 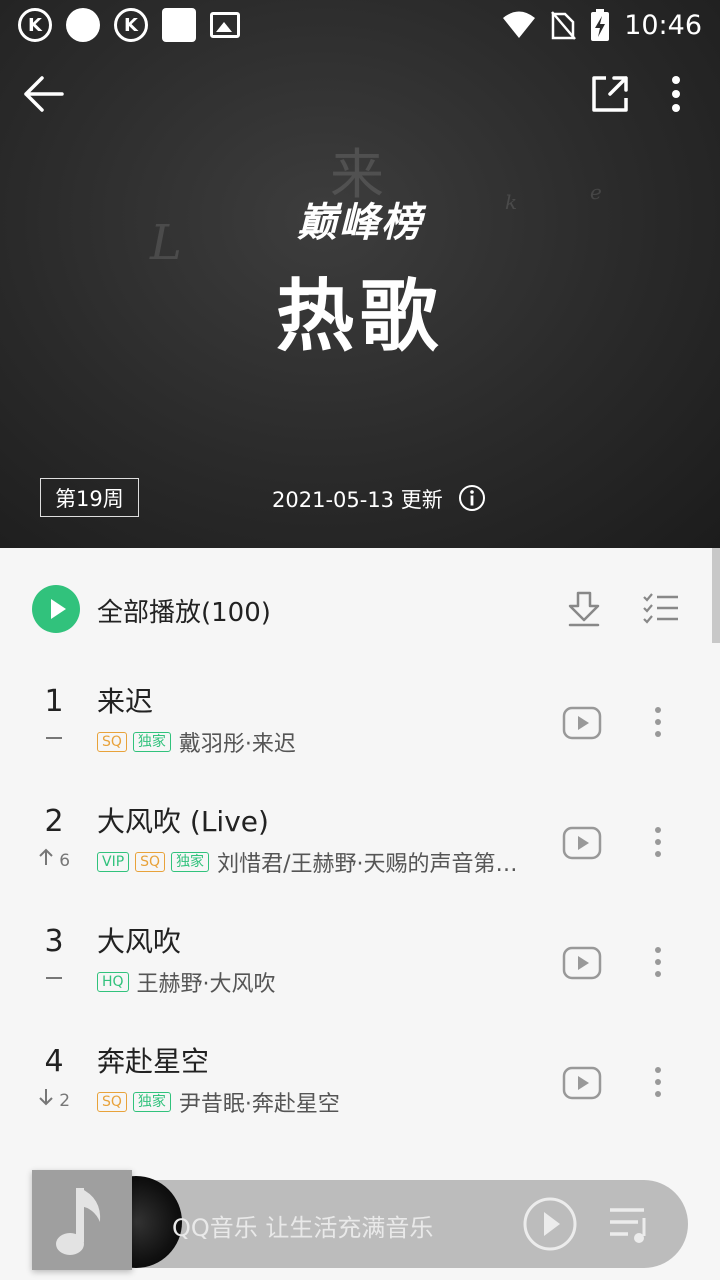 What do you see at coordinates (113, 862) in the screenshot?
I see `quality-tag: VIP` at bounding box center [113, 862].